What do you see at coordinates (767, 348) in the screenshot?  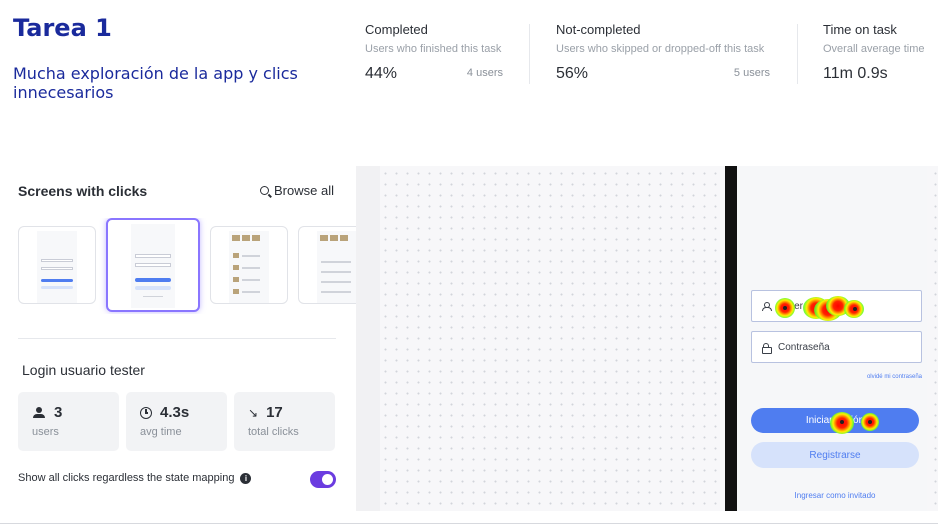 I see `lock-icon` at bounding box center [767, 348].